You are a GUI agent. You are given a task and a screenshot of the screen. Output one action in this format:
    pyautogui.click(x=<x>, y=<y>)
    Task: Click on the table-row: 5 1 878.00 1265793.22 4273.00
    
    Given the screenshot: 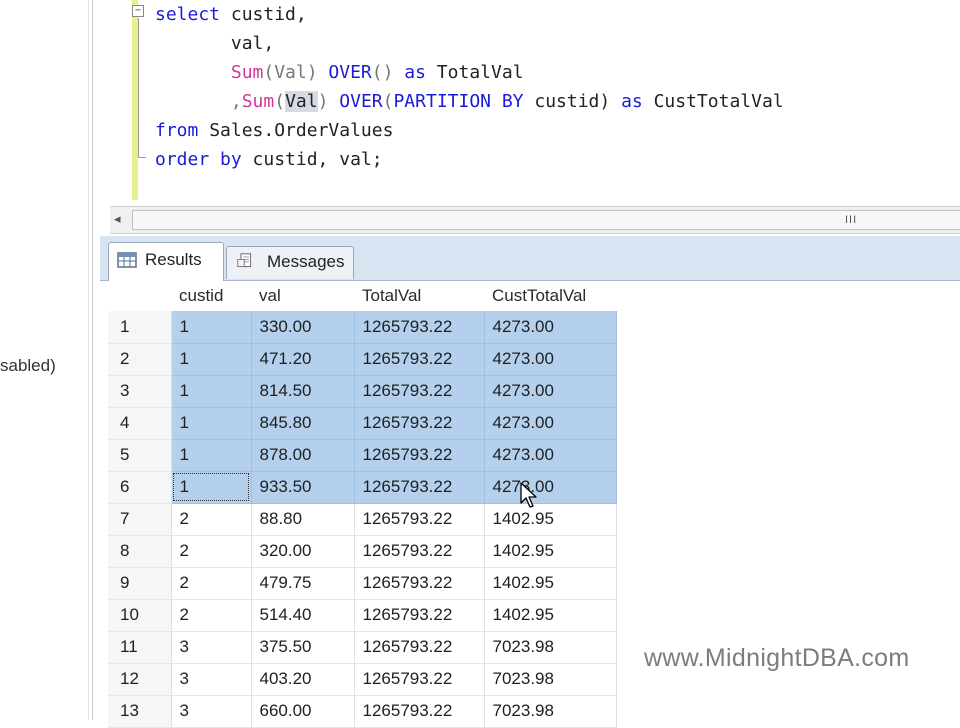 What is the action you would take?
    pyautogui.click(x=362, y=455)
    